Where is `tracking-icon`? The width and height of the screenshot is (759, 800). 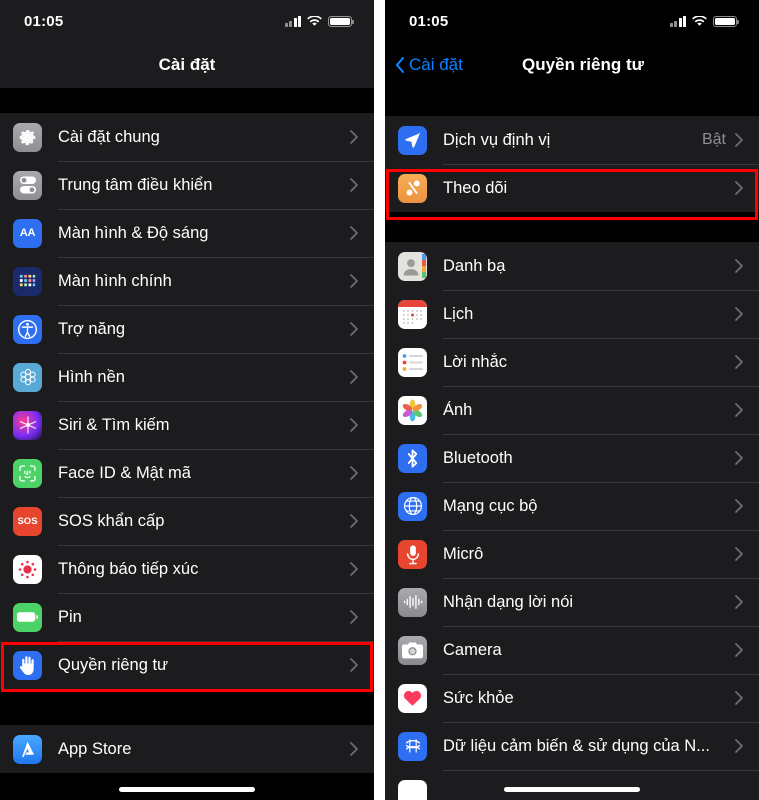 tracking-icon is located at coordinates (412, 188).